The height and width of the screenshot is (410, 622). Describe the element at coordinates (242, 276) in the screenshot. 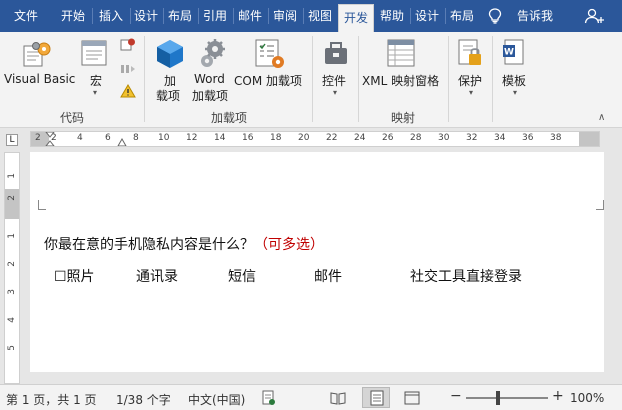

I see `option-sms: 短信` at that location.